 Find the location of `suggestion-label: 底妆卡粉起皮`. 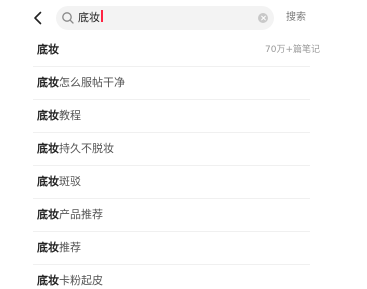

suggestion-label: 底妆卡粉起皮 is located at coordinates (70, 281).